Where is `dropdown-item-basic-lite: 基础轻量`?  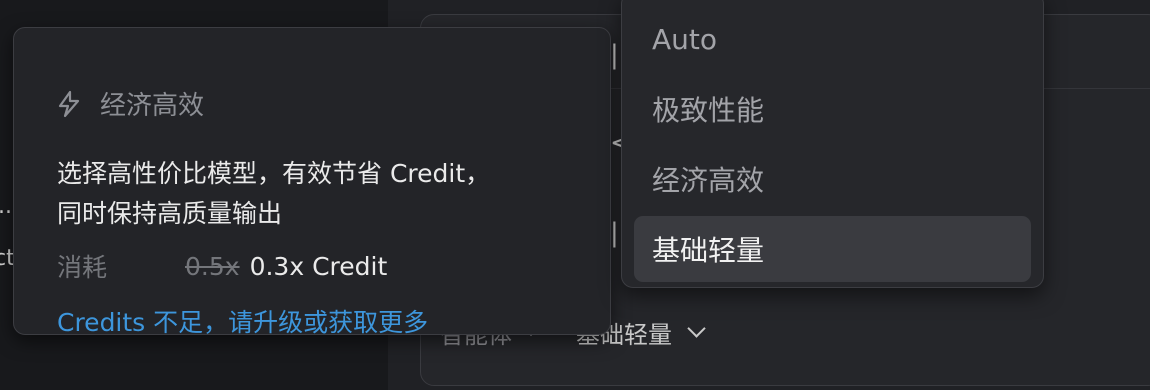
dropdown-item-basic-lite: 基础轻量 is located at coordinates (832, 249).